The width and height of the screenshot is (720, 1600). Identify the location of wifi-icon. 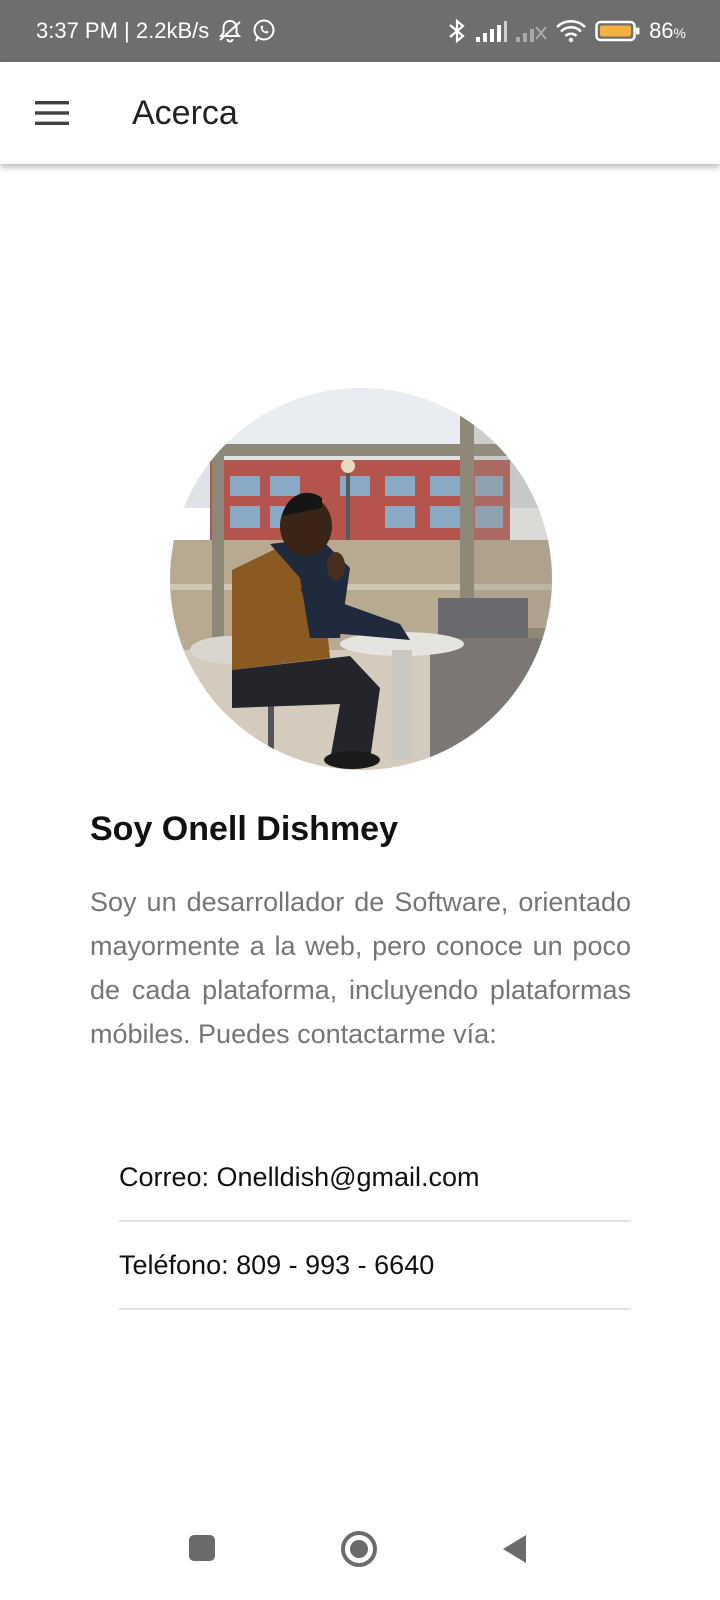
(571, 31).